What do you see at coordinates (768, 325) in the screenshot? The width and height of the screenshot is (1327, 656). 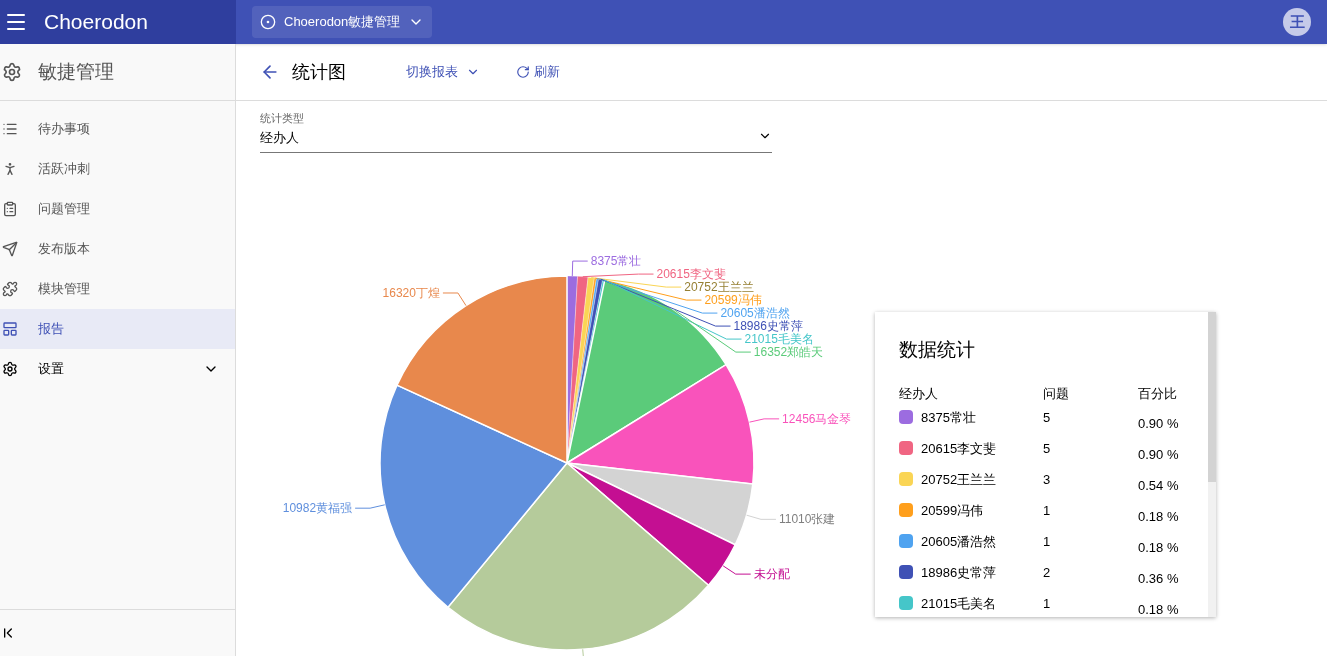 I see `slice-label: 18986史常萍` at bounding box center [768, 325].